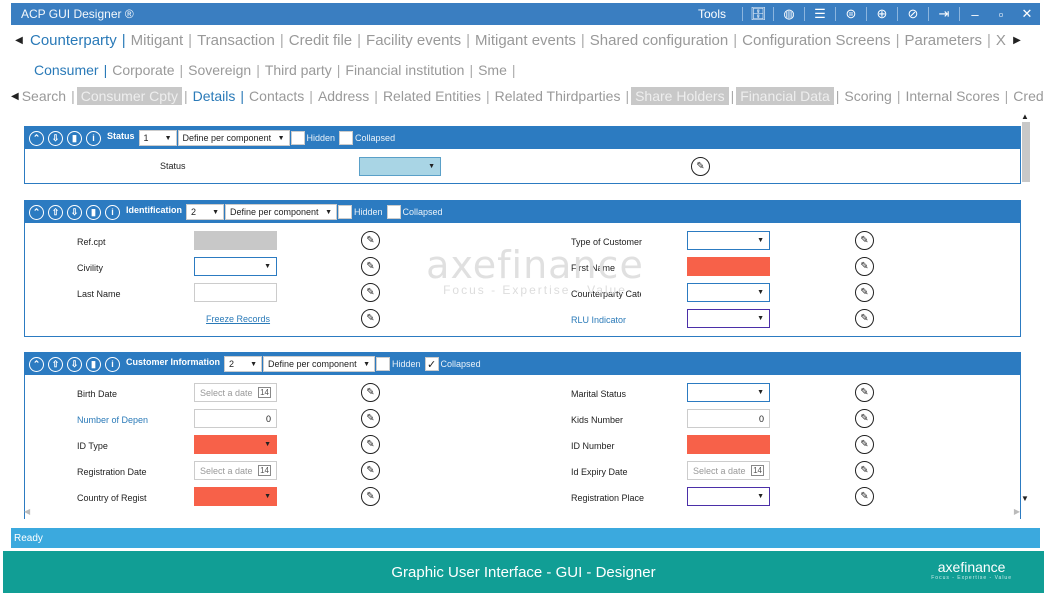 This screenshot has height=598, width=1048. What do you see at coordinates (236, 40) in the screenshot?
I see `tab-transaction: Transaction` at bounding box center [236, 40].